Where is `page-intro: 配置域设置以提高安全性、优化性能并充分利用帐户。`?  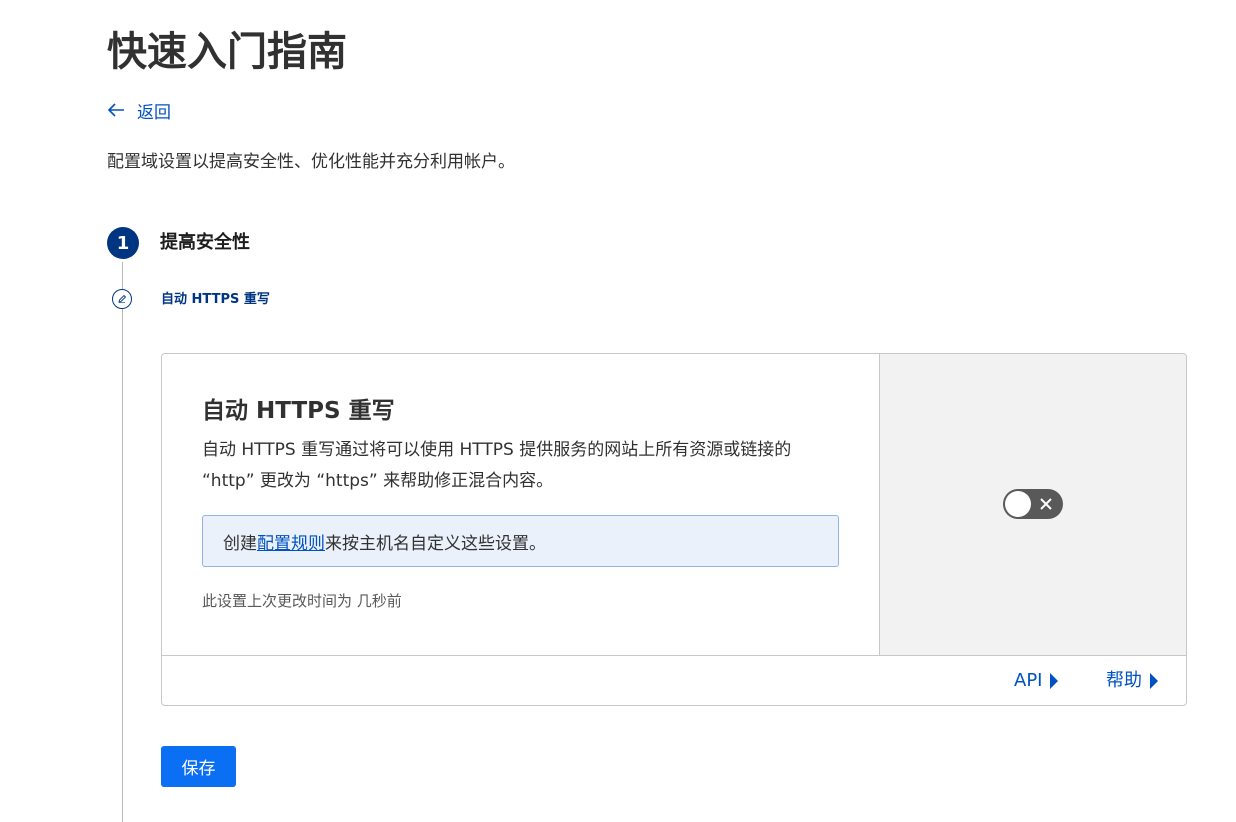
page-intro: 配置域设置以提高安全性、优化性能并充分利用帐户。 is located at coordinates (311, 162).